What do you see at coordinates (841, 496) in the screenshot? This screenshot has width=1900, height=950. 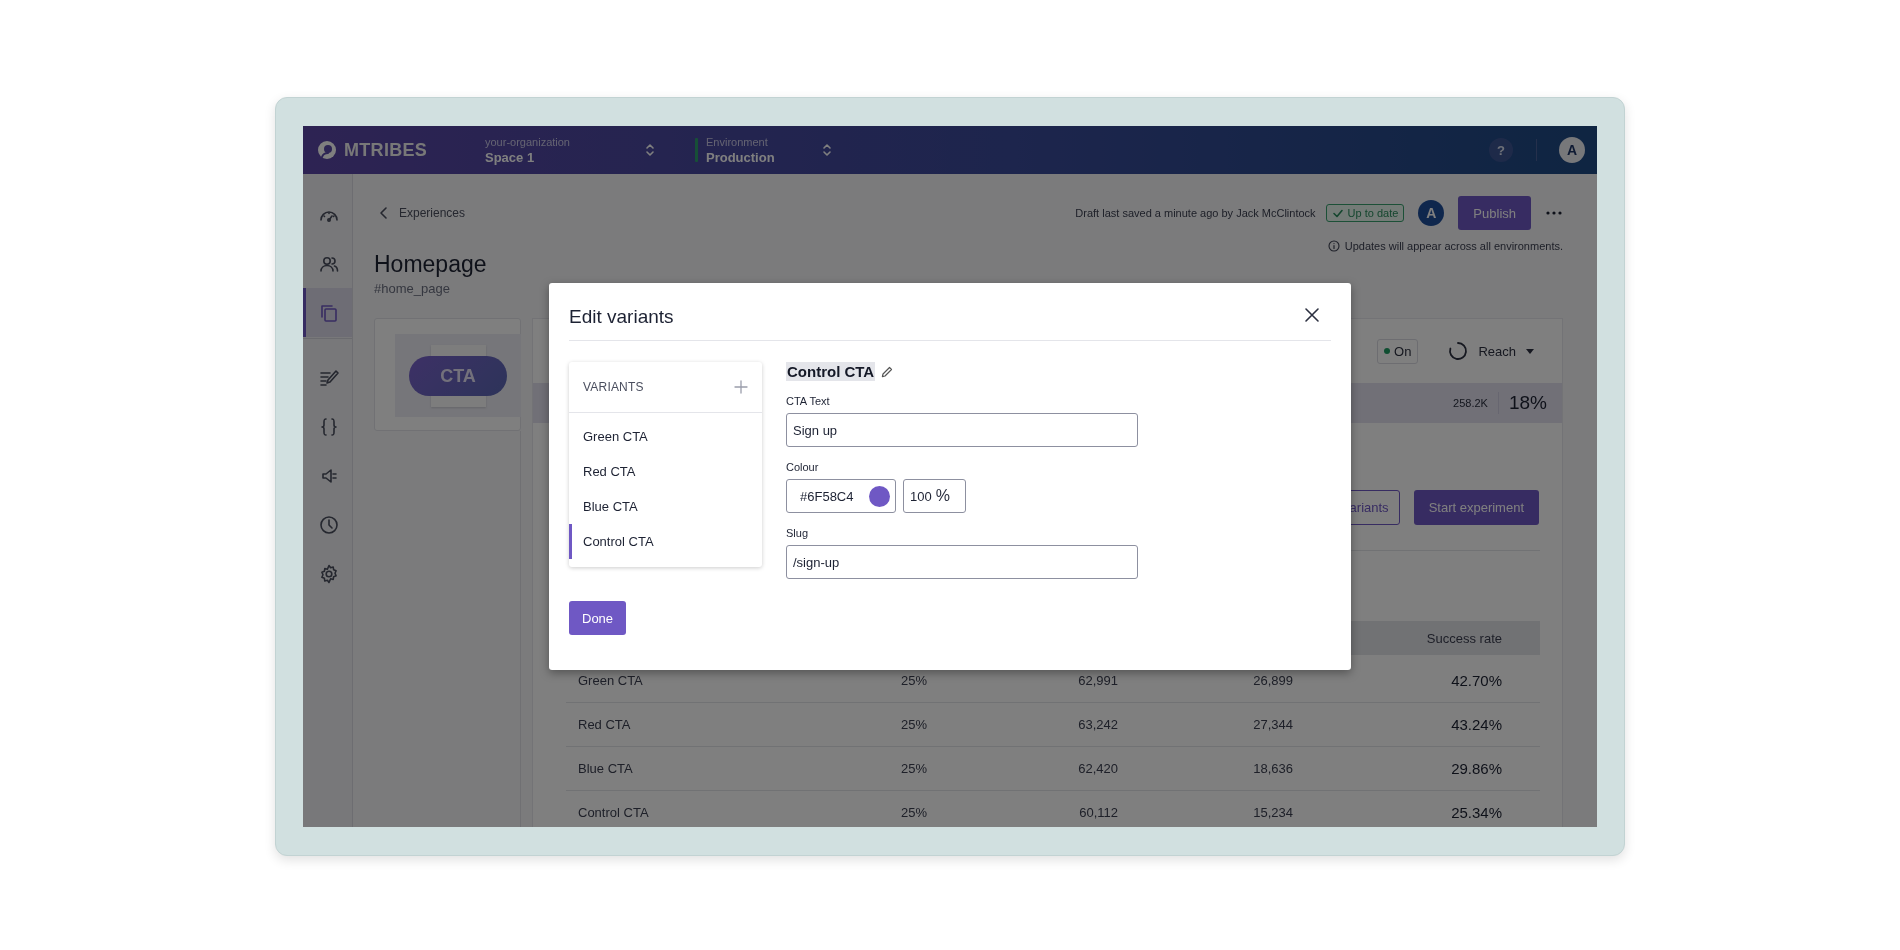 I see `colour-field: #6F58C4` at bounding box center [841, 496].